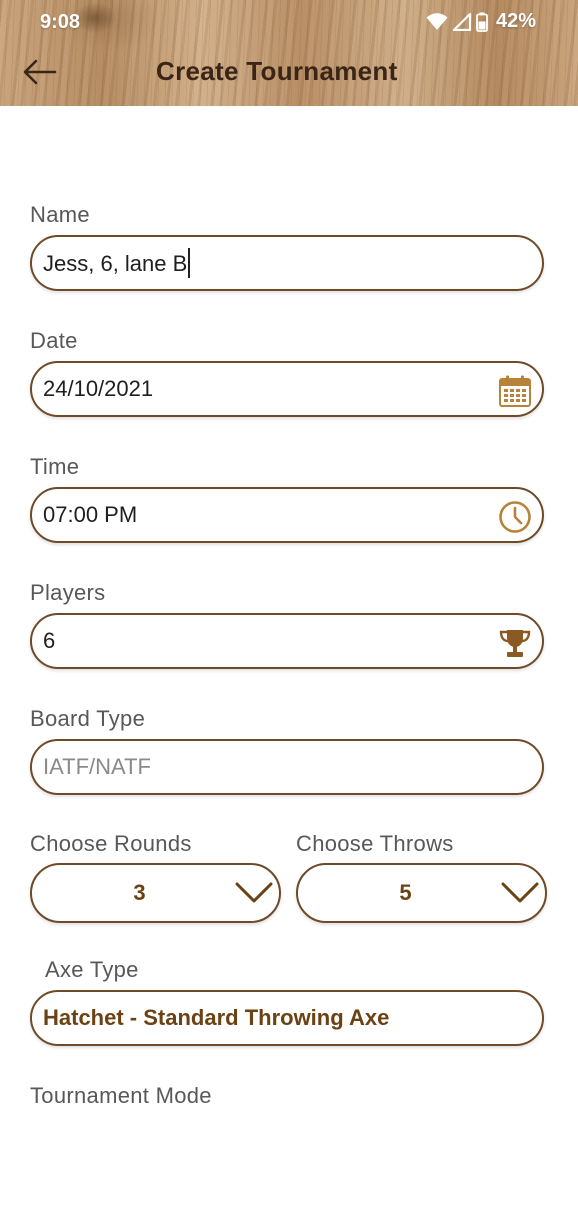 The width and height of the screenshot is (578, 1220). What do you see at coordinates (289, 23) in the screenshot?
I see `status-bar: 9:08 42%` at bounding box center [289, 23].